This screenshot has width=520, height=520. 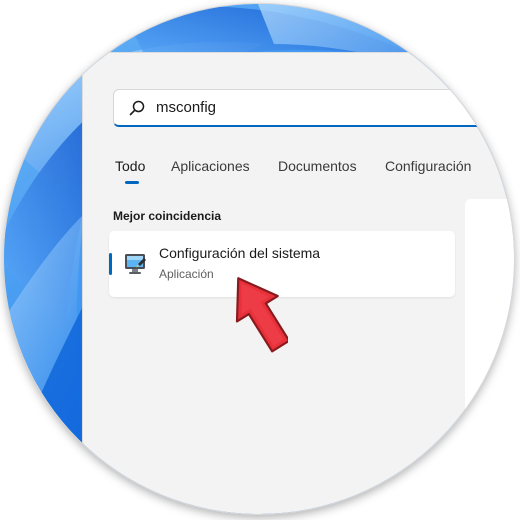 What do you see at coordinates (240, 253) in the screenshot?
I see `result-title: Configuración del sistema` at bounding box center [240, 253].